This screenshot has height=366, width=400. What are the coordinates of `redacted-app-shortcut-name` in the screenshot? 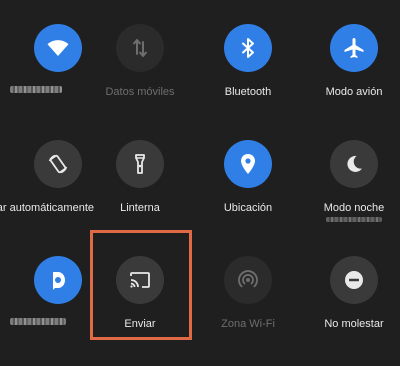 It's located at (38, 321).